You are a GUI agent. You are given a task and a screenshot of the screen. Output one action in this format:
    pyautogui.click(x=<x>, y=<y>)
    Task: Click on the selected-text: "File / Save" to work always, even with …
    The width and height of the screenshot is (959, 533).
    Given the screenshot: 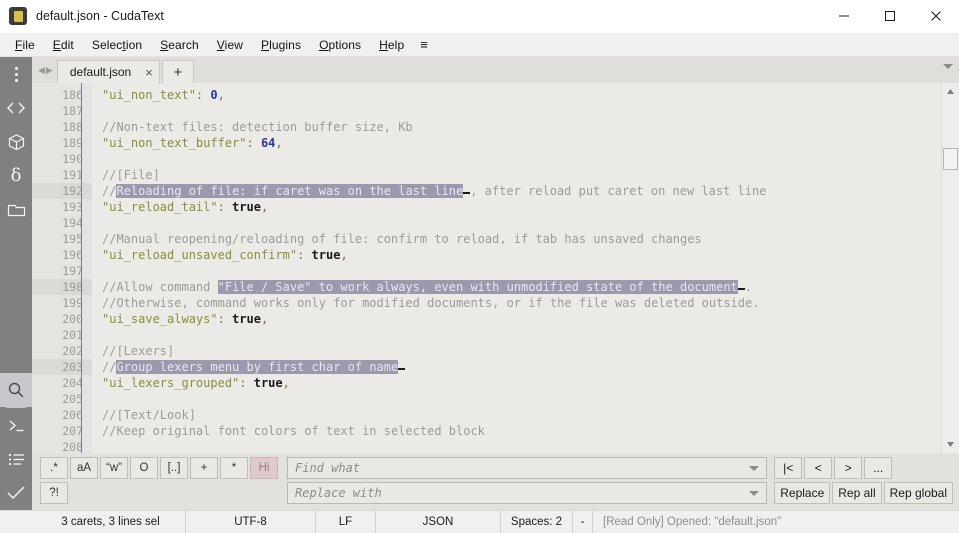 What is the action you would take?
    pyautogui.click(x=477, y=287)
    